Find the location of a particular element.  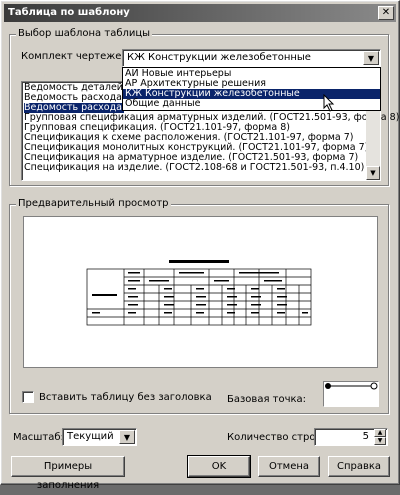

table-preview-icon is located at coordinates (199, 293).